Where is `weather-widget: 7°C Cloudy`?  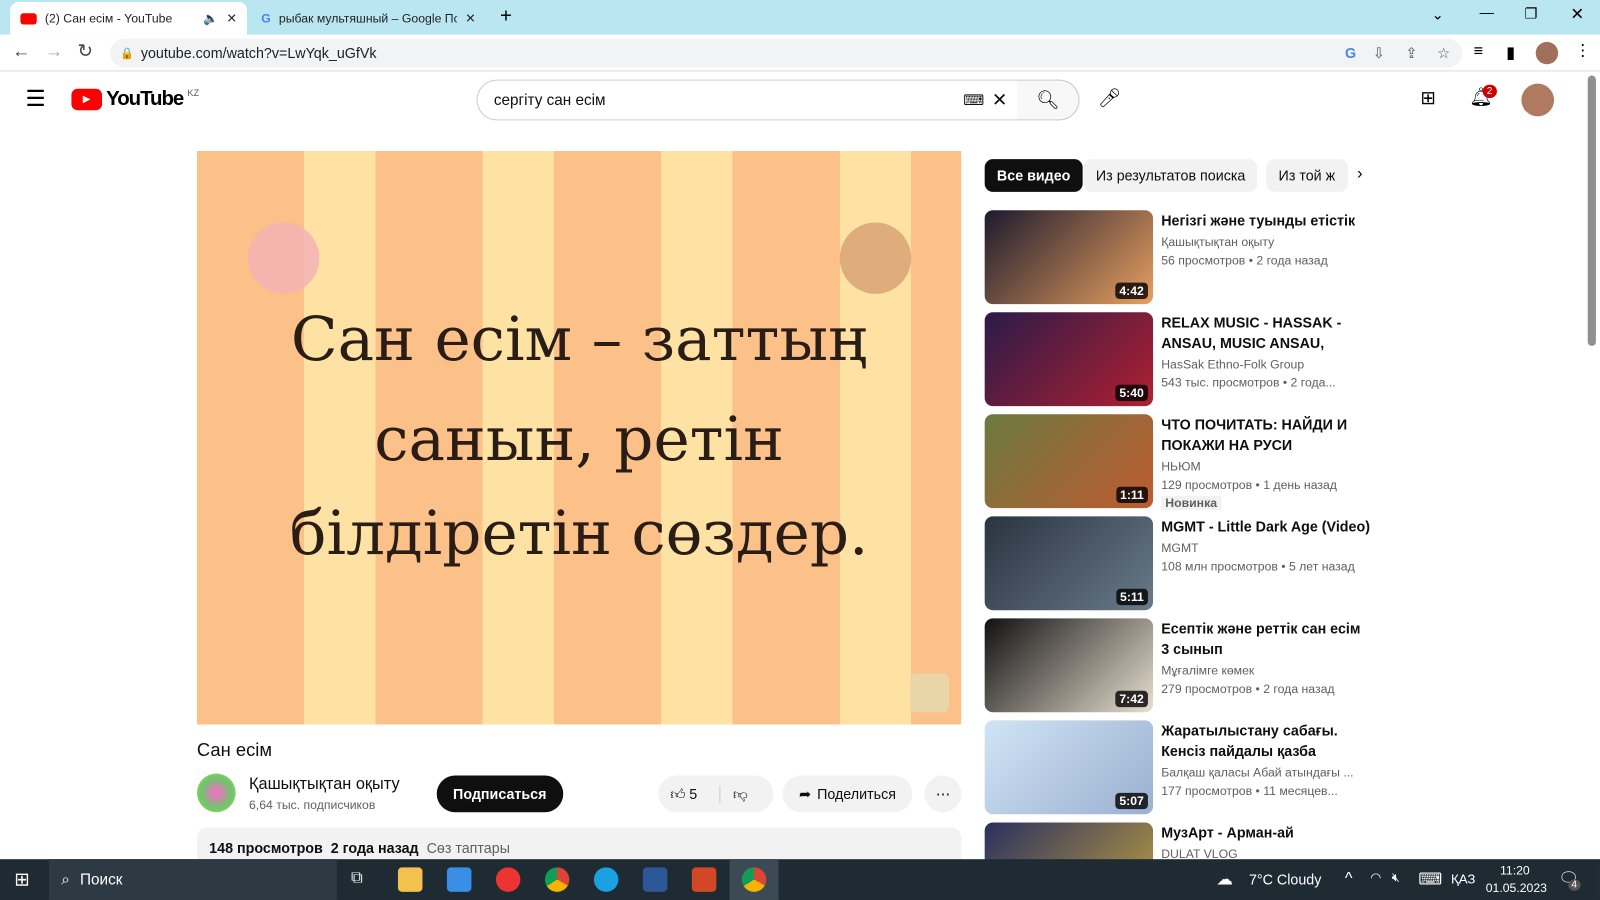
weather-widget: 7°C Cloudy is located at coordinates (1285, 879).